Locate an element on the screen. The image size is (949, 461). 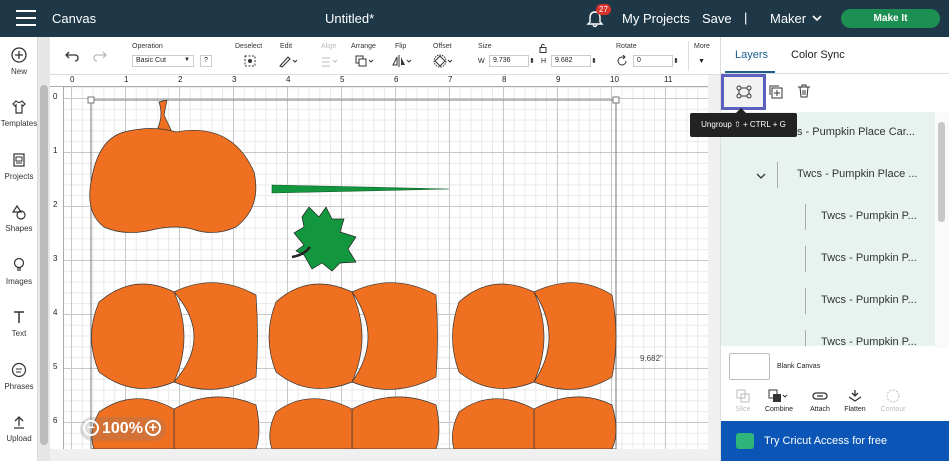
cricut-access-banner: Try Cricut Access for free is located at coordinates (835, 441).